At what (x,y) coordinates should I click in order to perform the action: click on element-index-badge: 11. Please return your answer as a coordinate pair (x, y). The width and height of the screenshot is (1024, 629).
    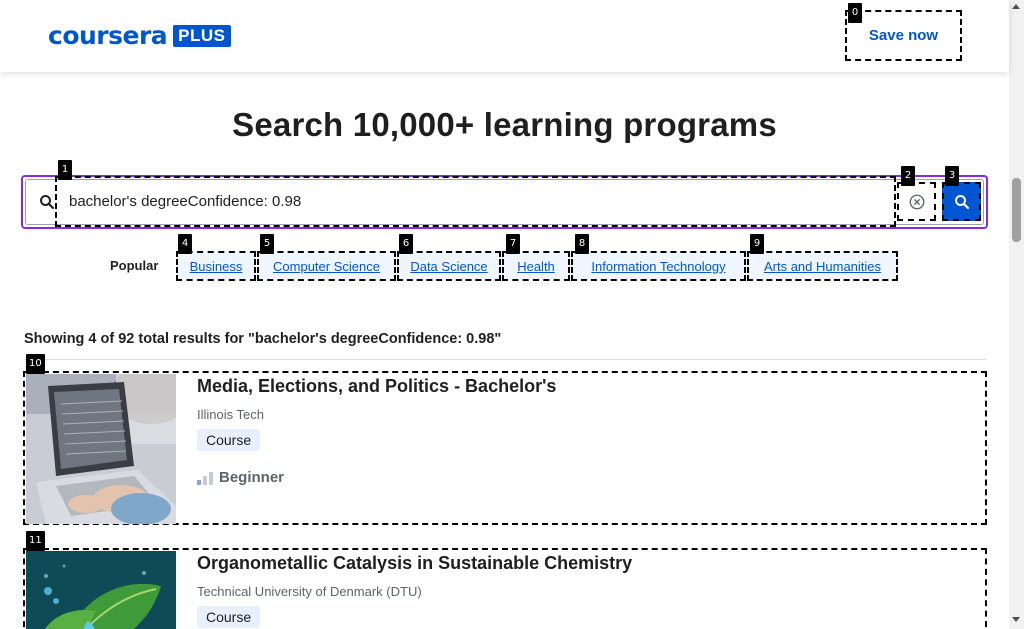
    Looking at the image, I should click on (35, 541).